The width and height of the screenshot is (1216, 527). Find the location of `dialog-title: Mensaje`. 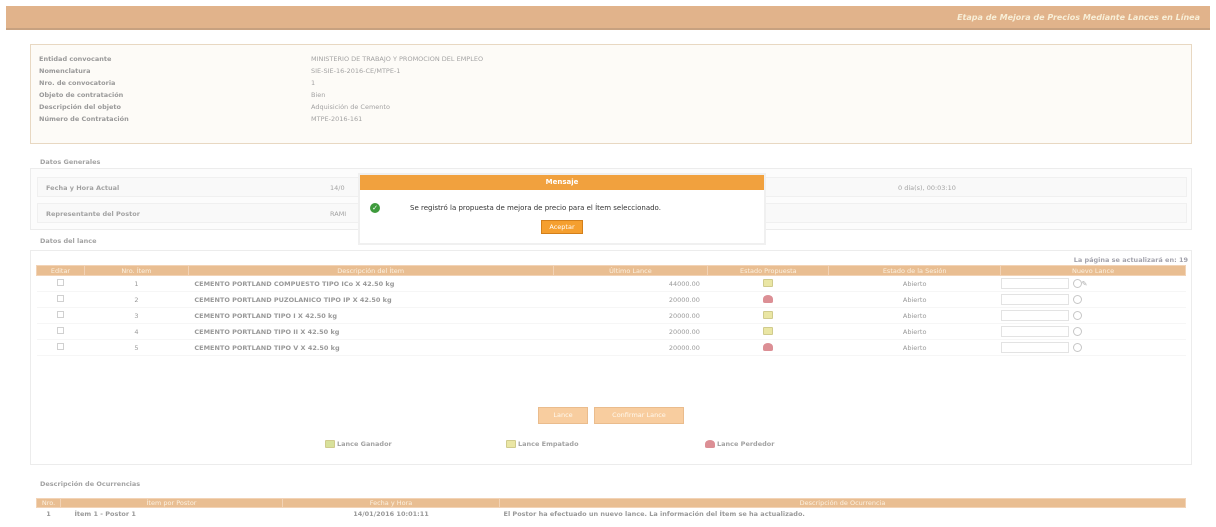

dialog-title: Mensaje is located at coordinates (562, 182).